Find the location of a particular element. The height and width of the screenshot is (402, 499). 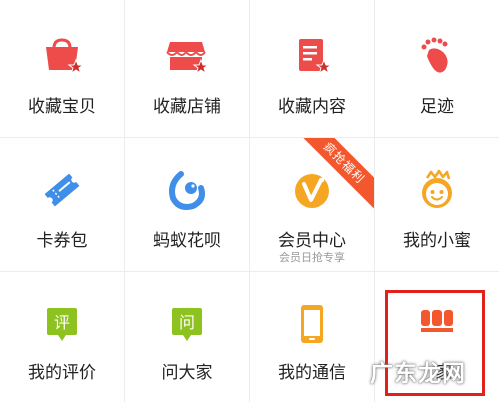

grid-item-my-assistant: 我的小蜜 is located at coordinates (437, 205).